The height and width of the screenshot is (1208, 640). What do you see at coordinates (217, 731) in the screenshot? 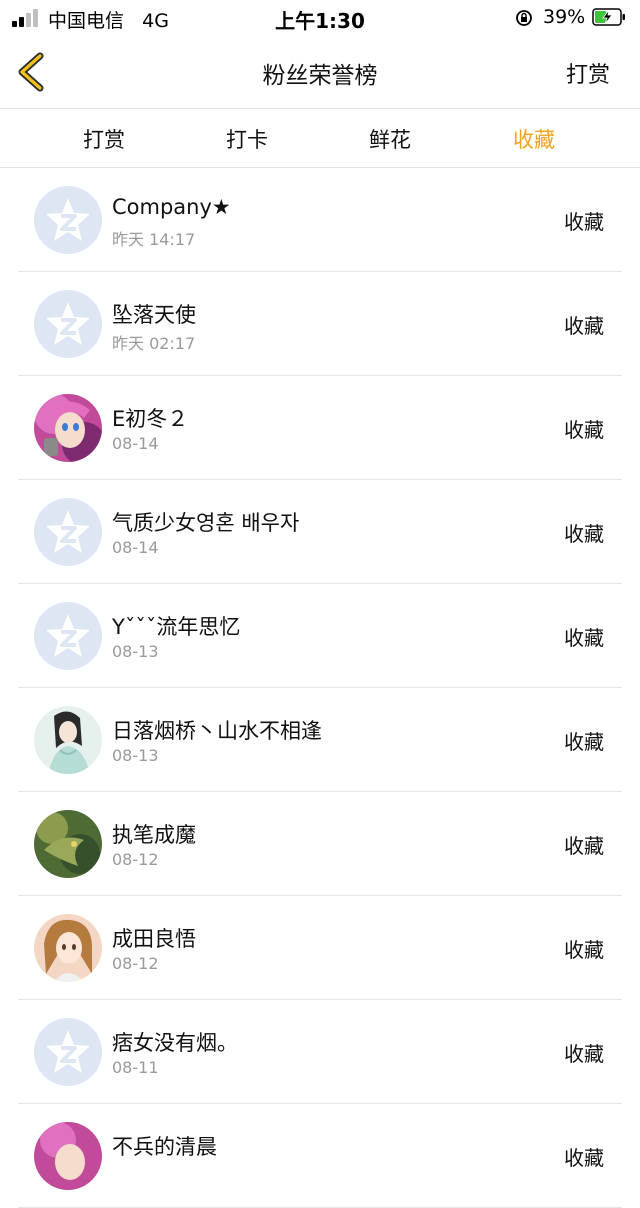
I see `fan-name: 日落烟桥丶山水不相逢` at bounding box center [217, 731].